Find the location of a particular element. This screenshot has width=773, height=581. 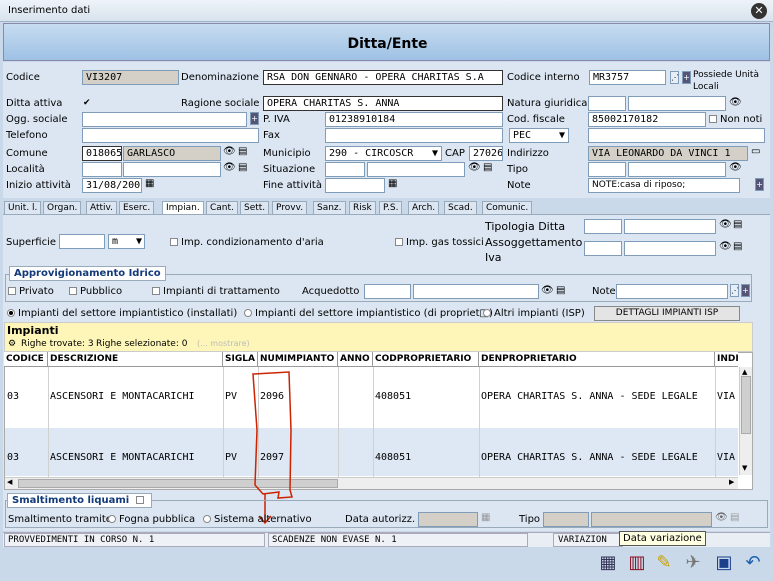

gas-tossici-checkbox: Imp. gas tossici is located at coordinates (439, 242).